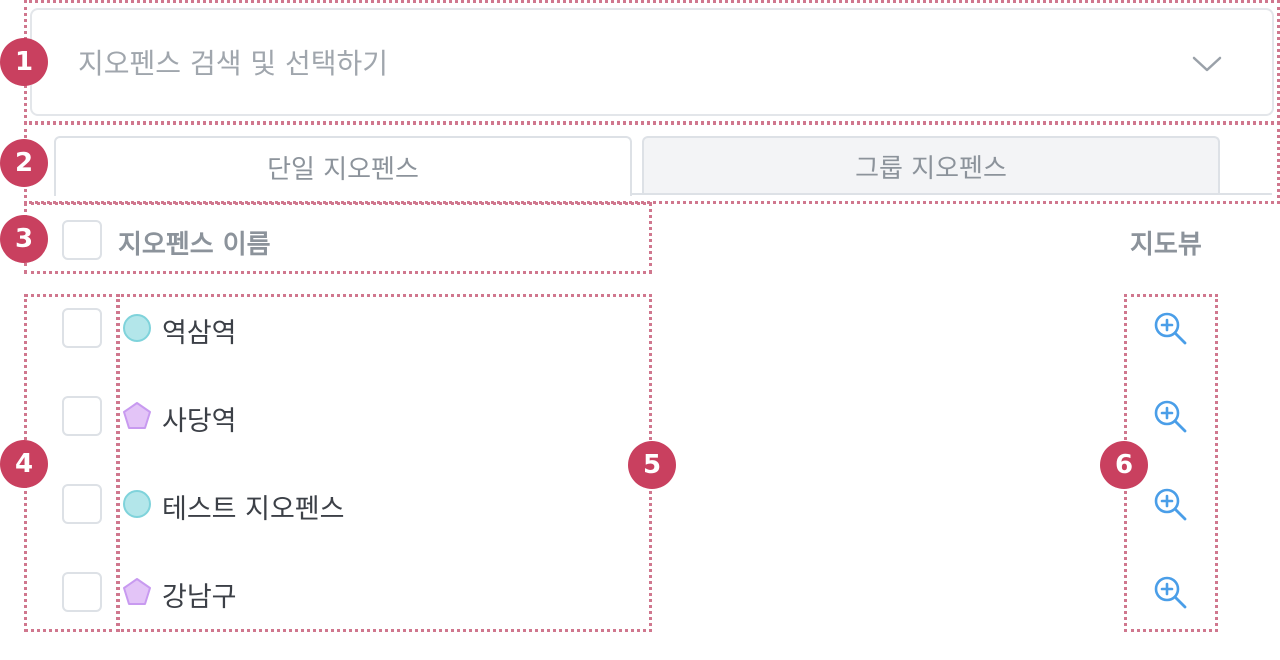 The height and width of the screenshot is (660, 1280). I want to click on tab-single-geofence: 단일 지오펜스, so click(343, 166).